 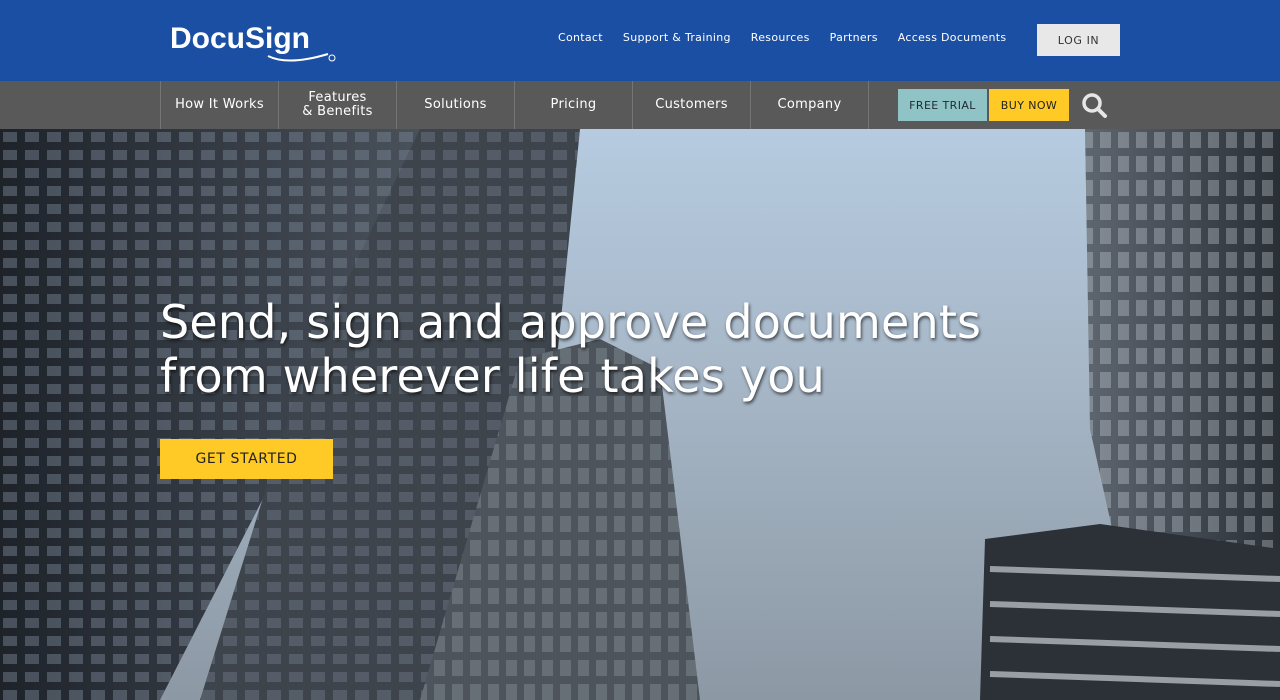 I want to click on contact-link: Contact, so click(x=580, y=39).